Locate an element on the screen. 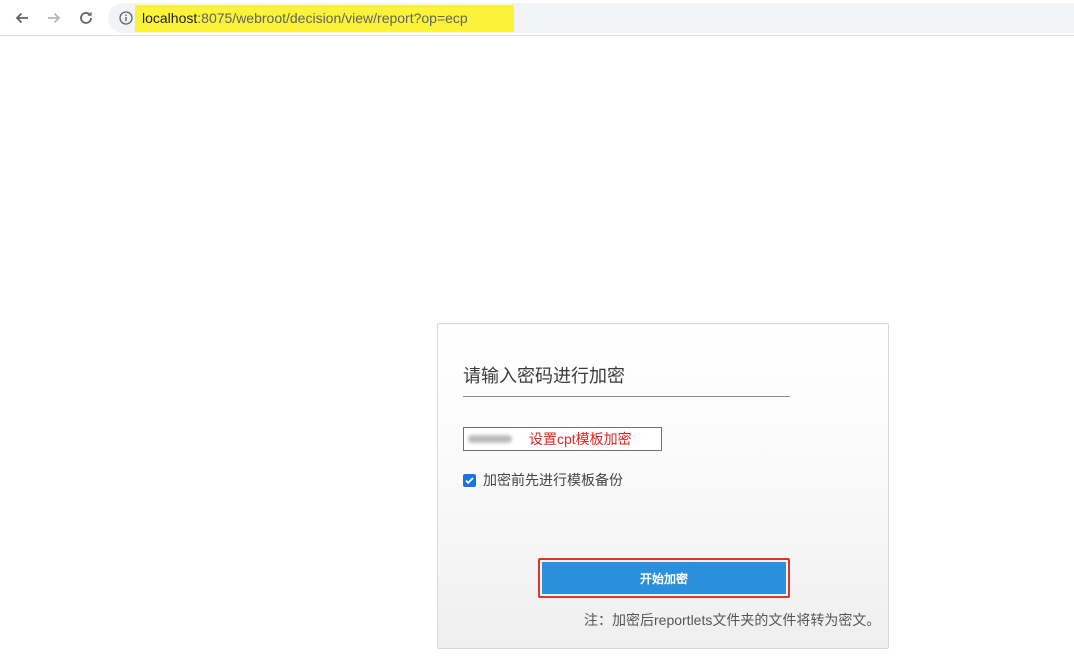  password-input: 设置cpt模板加密 is located at coordinates (562, 439).